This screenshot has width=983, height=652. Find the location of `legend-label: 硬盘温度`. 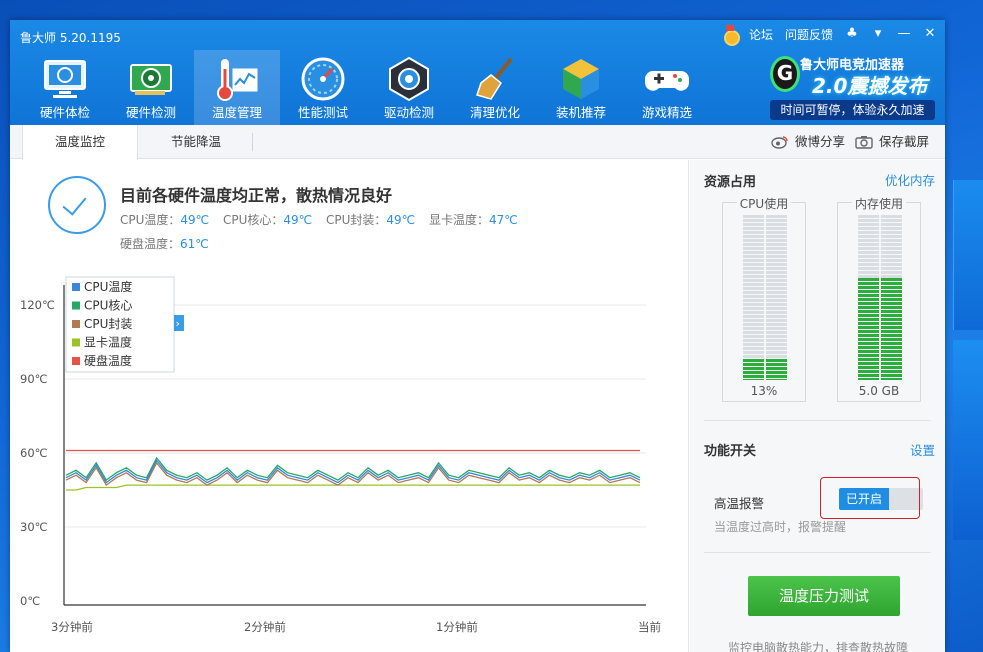

legend-label: 硬盘温度 is located at coordinates (108, 360).